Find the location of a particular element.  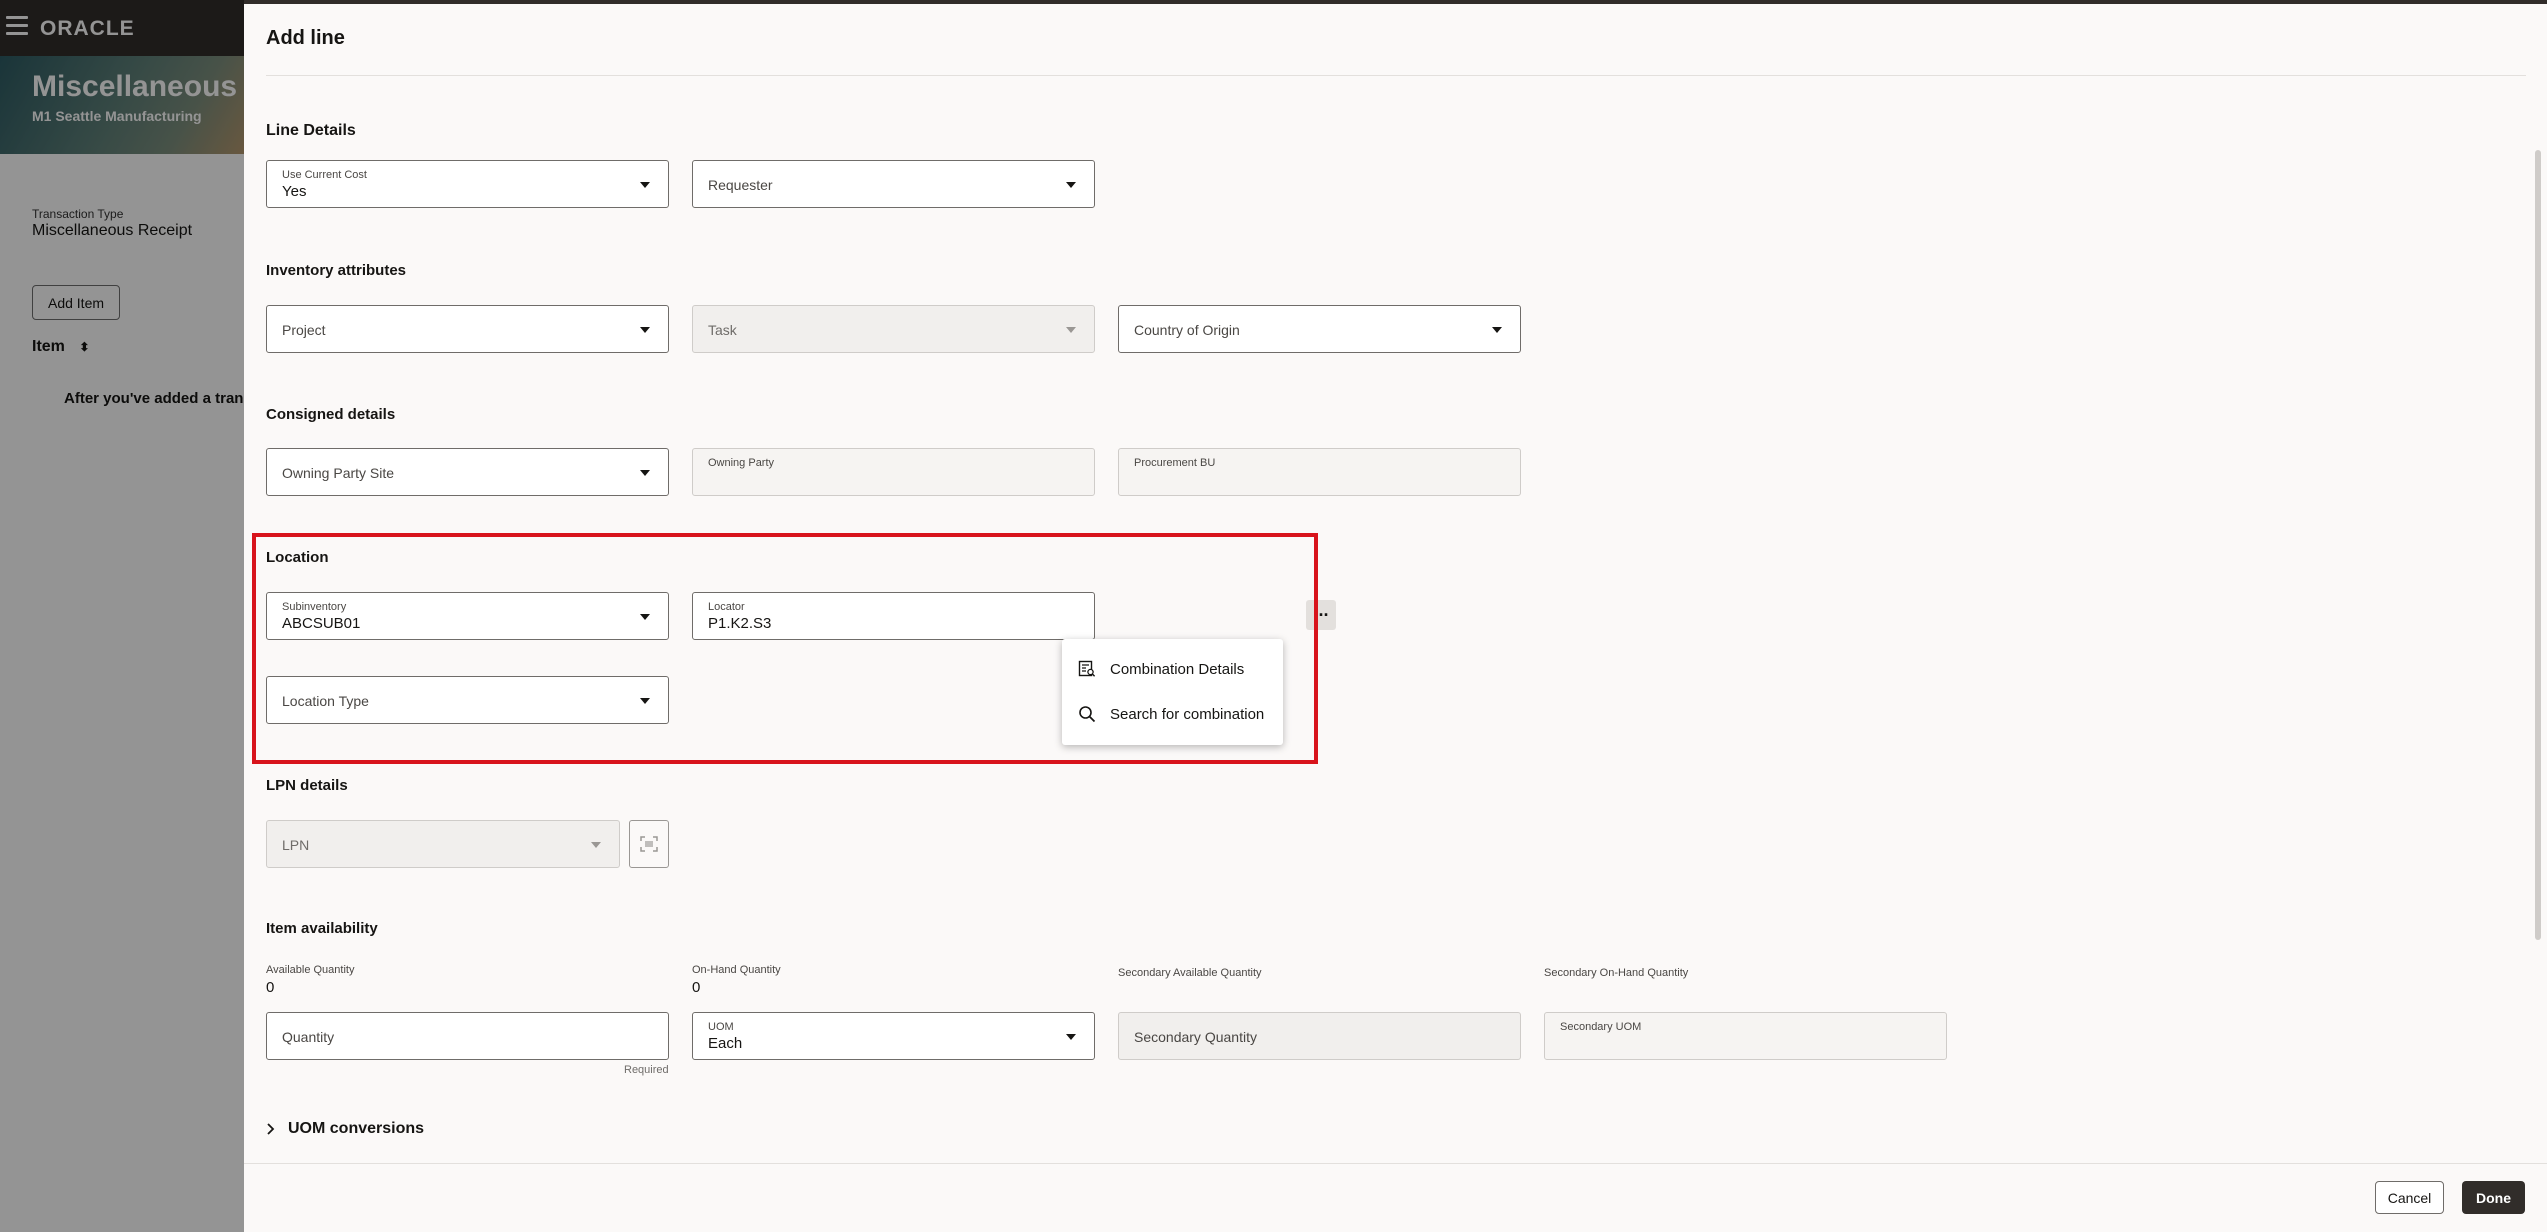

uom-conversions-label: UOM conversions is located at coordinates (356, 1128).